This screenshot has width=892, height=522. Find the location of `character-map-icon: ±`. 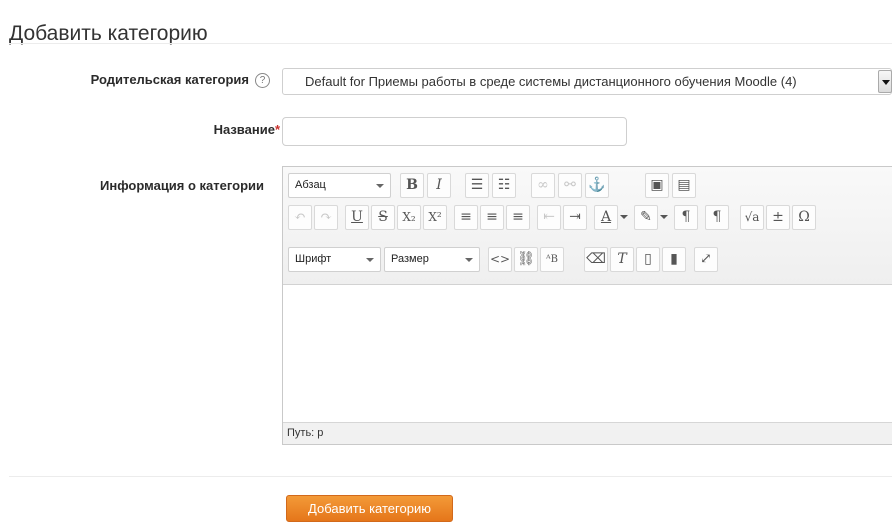

character-map-icon: ± is located at coordinates (778, 217).